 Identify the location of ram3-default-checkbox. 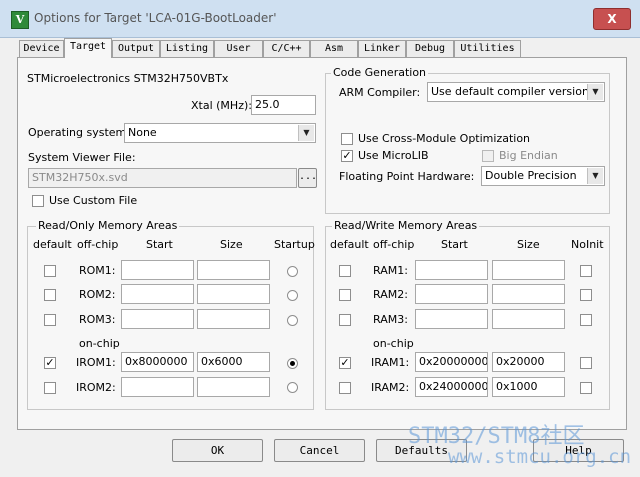
(345, 320).